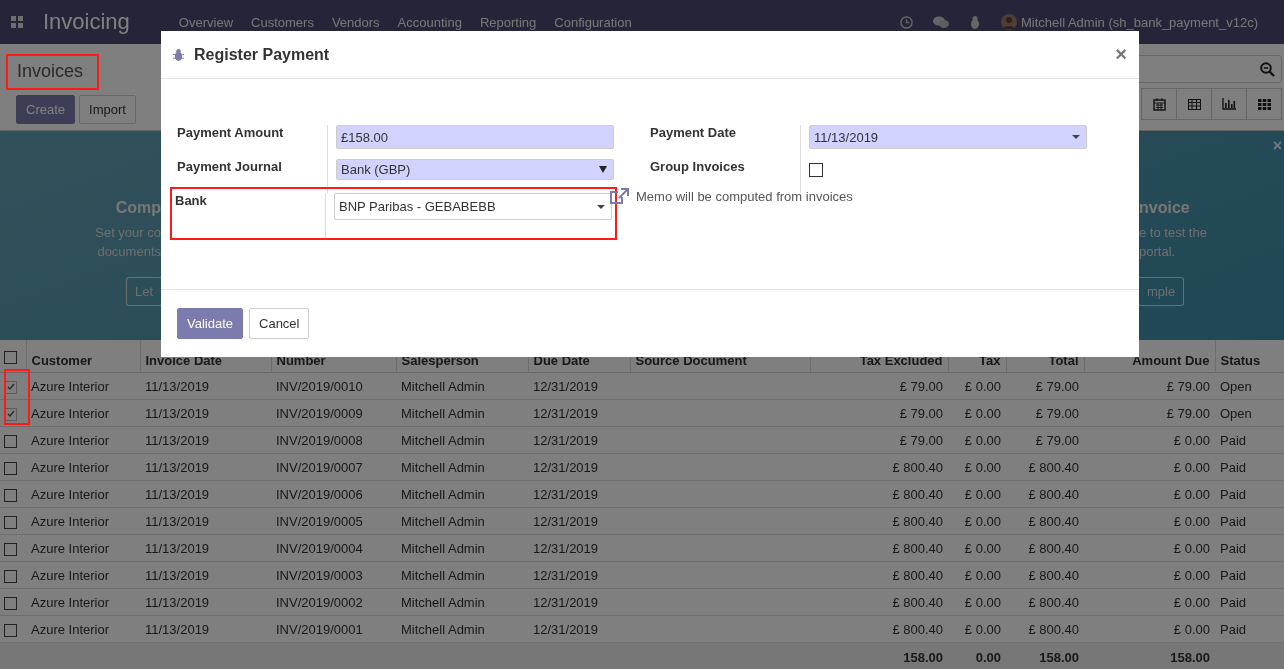 This screenshot has width=1284, height=669. What do you see at coordinates (619, 196) in the screenshot?
I see `external-link-icon` at bounding box center [619, 196].